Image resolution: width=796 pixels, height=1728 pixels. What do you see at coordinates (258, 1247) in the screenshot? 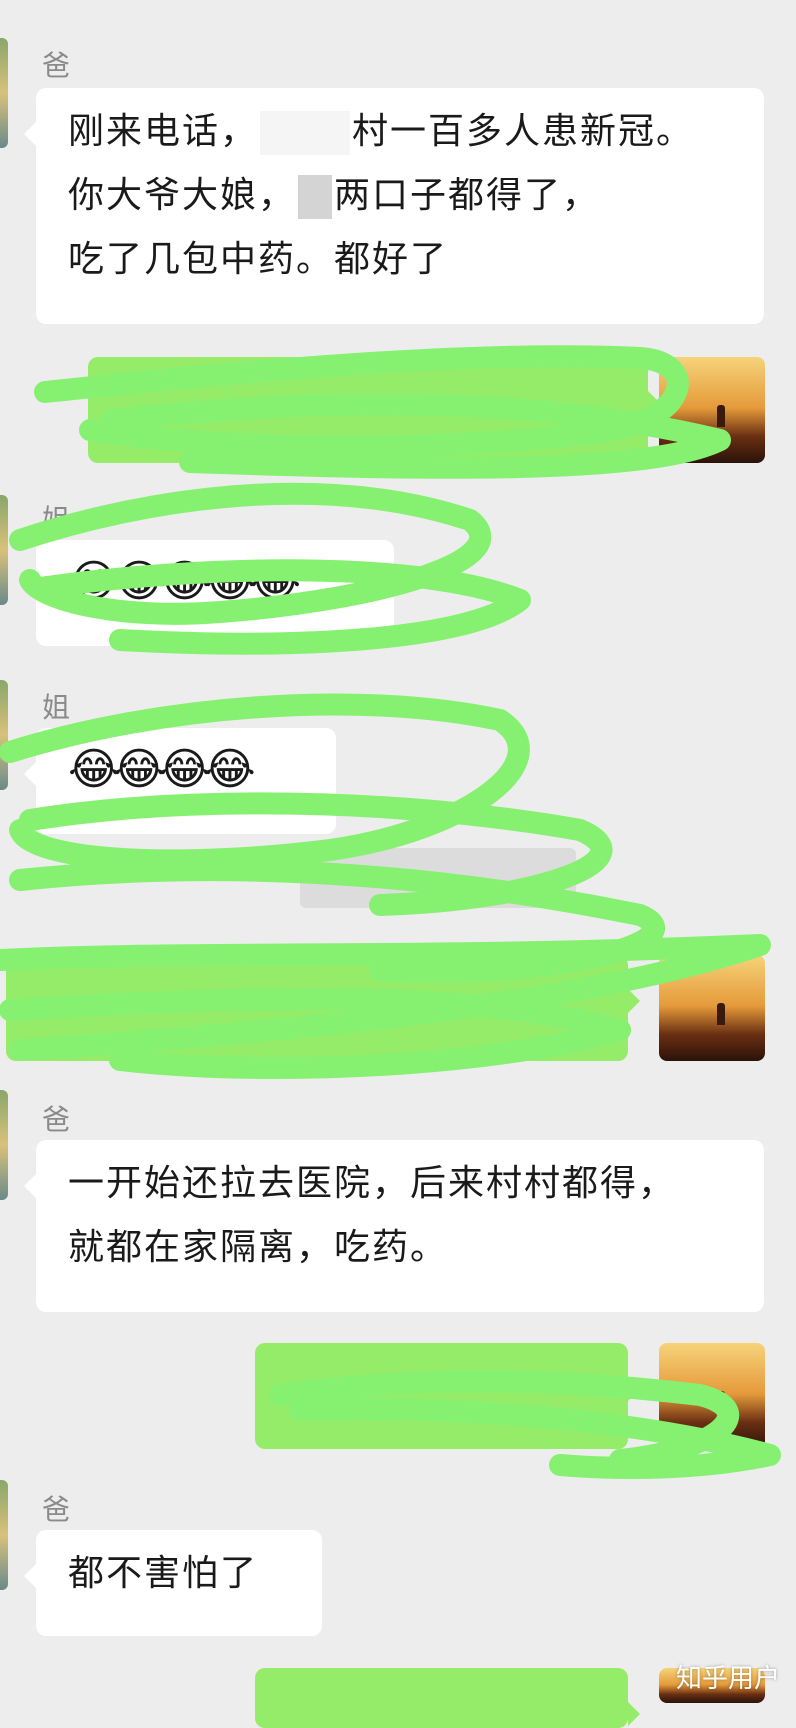
I see `message-line: 就都在家隔离，吃药。` at bounding box center [258, 1247].